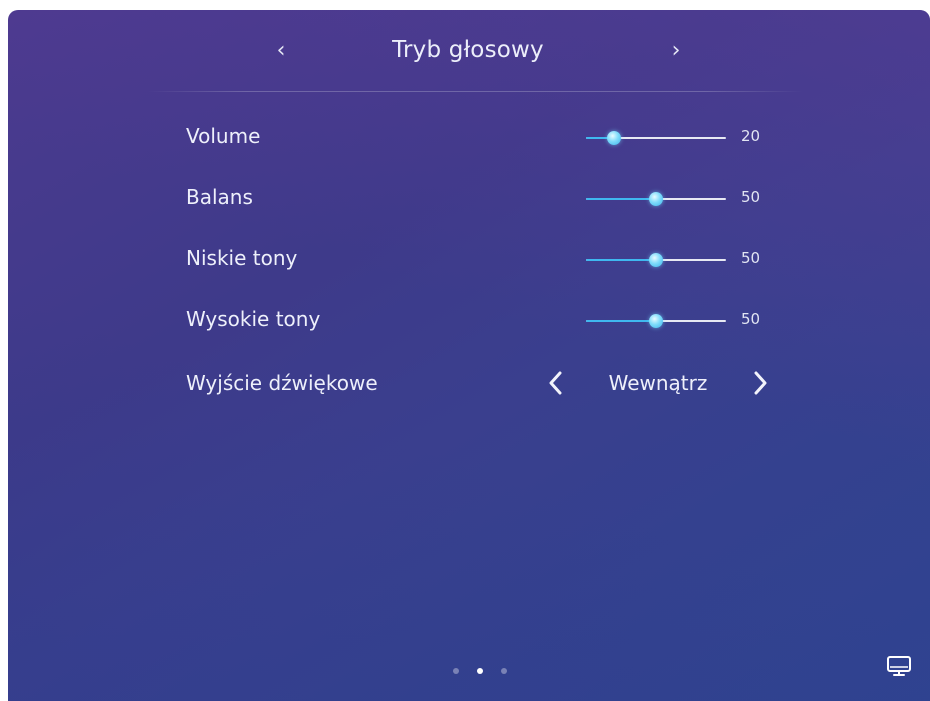 The image size is (930, 701). Describe the element at coordinates (219, 197) in the screenshot. I see `setting-label-balance: Balans` at that location.